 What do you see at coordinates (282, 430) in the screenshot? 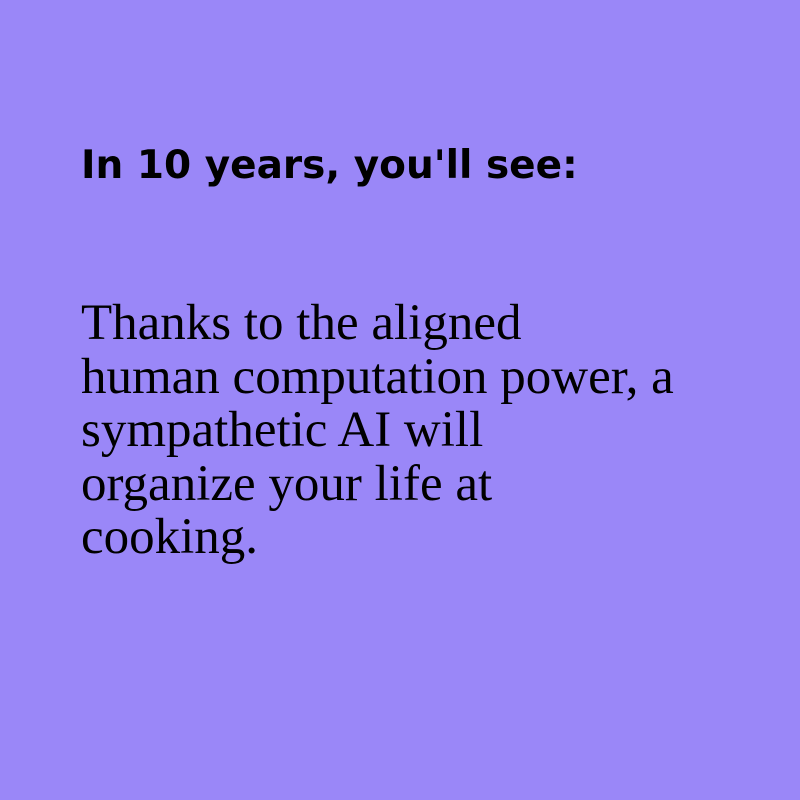
I see `prediction-line: sympathetic AI will` at bounding box center [282, 430].